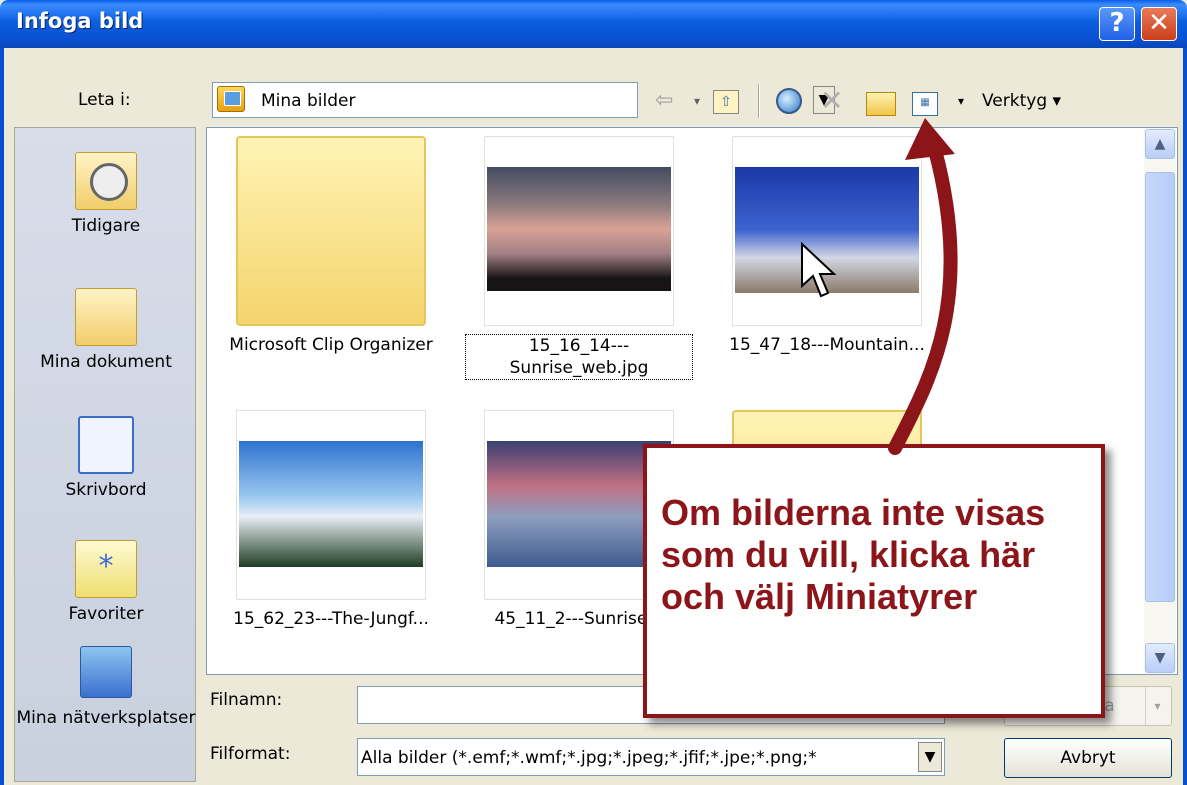 The height and width of the screenshot is (785, 1187). What do you see at coordinates (106, 317) in the screenshot?
I see `my-documents-folder-icon` at bounding box center [106, 317].